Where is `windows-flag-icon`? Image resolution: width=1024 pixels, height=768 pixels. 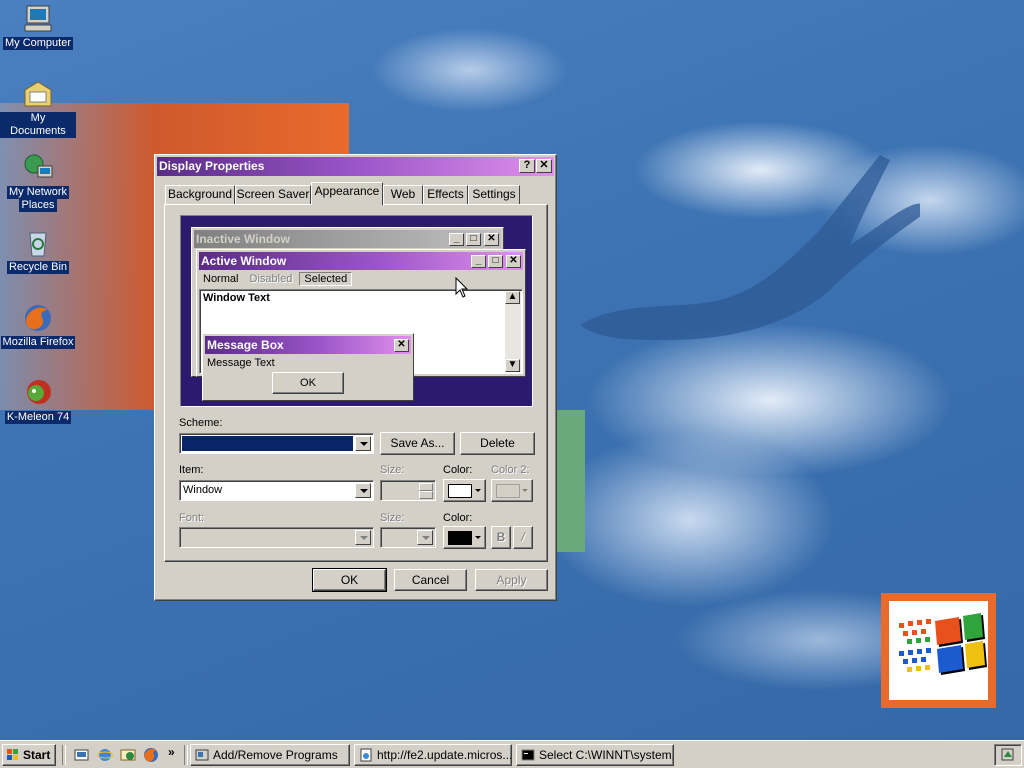
windows-flag-icon is located at coordinates (943, 644).